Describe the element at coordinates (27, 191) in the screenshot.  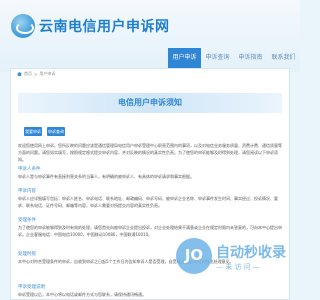
I see `section-title-content: 申诉内容` at that location.